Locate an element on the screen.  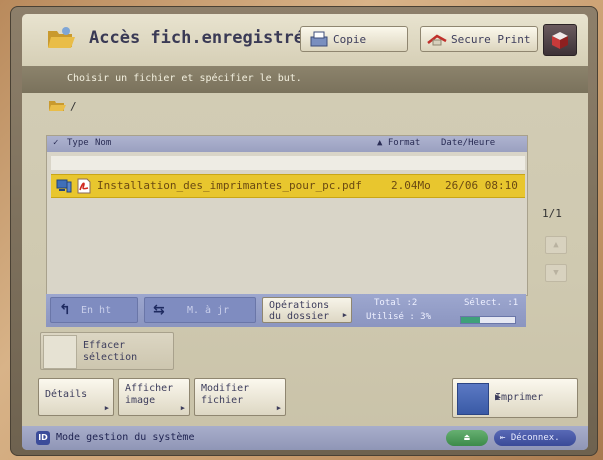
edit-file-label-2: fichier is located at coordinates (222, 400).